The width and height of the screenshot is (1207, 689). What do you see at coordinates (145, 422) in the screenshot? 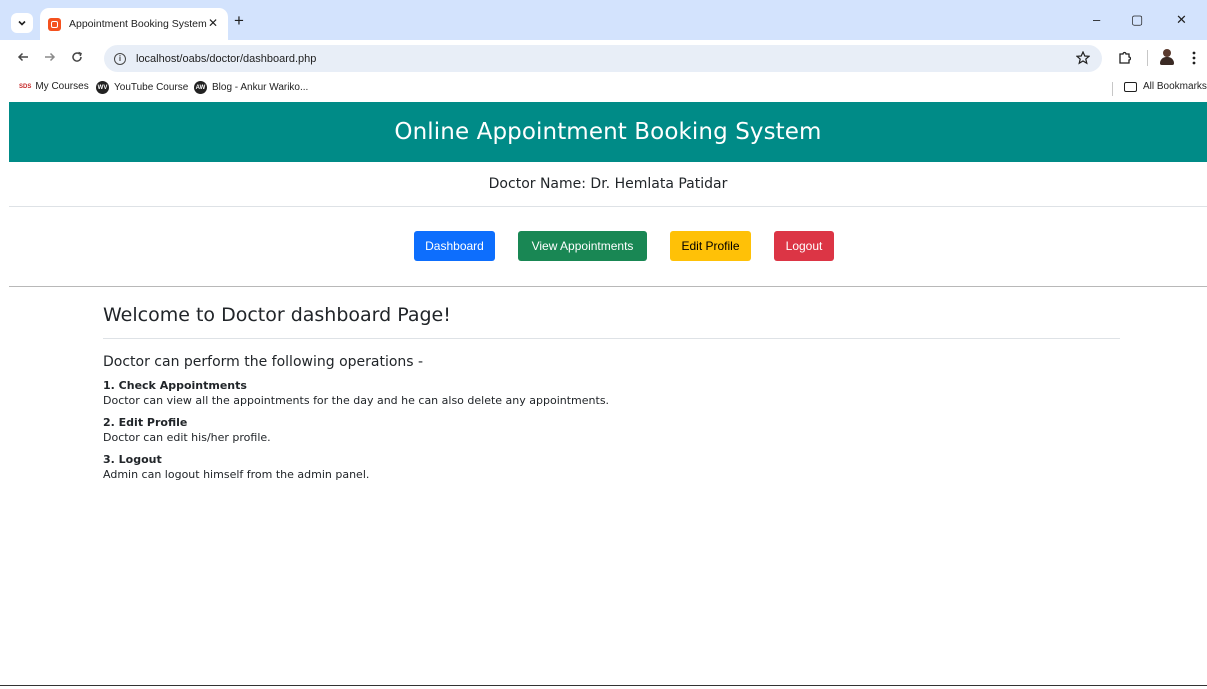
I see `operation-title: 2. Edit Profile` at bounding box center [145, 422].